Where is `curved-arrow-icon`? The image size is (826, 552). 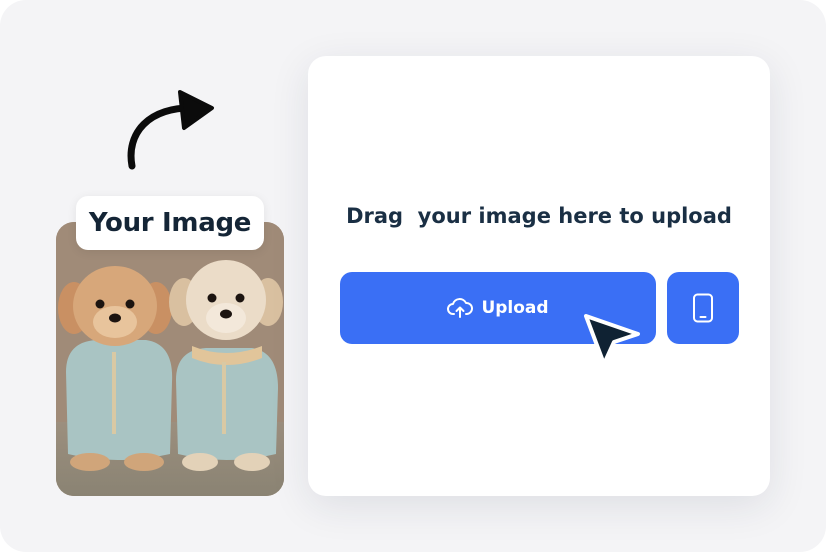
curved-arrow-icon is located at coordinates (170, 130).